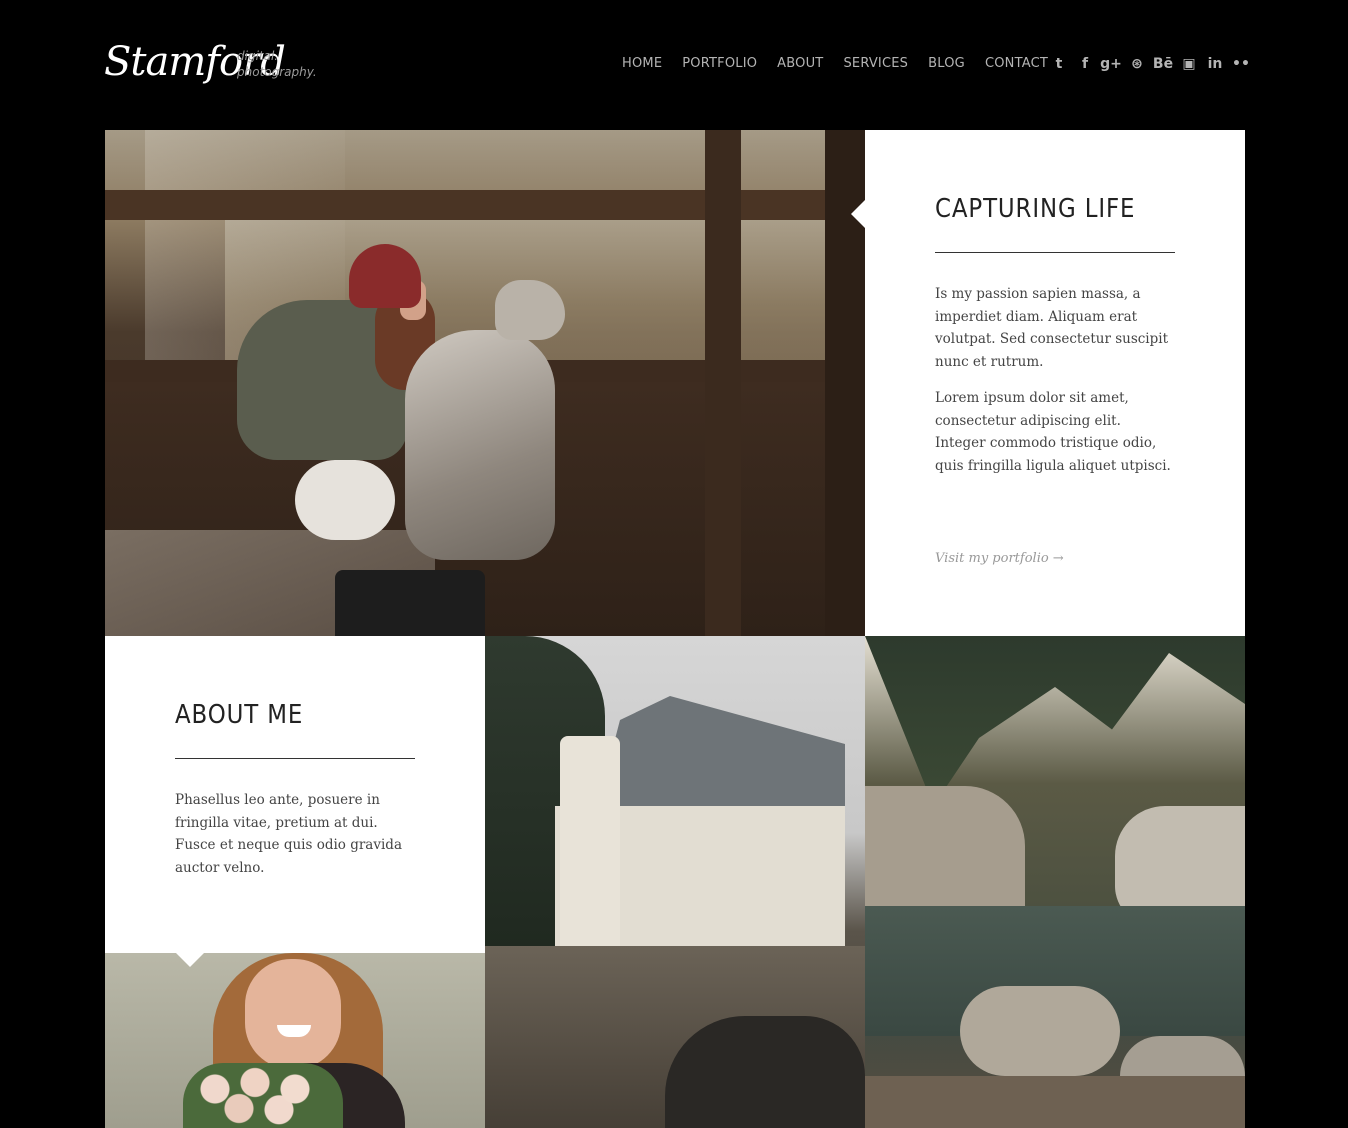 The width and height of the screenshot is (1348, 1128). Describe the element at coordinates (277, 64) in the screenshot. I see `site-tagline: digital. photography.` at that location.